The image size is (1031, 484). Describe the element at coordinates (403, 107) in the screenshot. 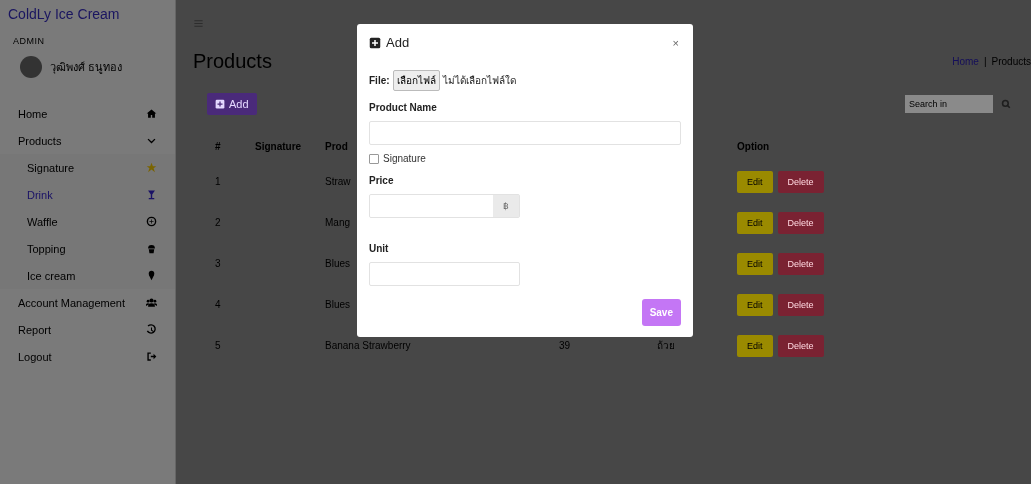

I see `field-label: Product Name` at that location.